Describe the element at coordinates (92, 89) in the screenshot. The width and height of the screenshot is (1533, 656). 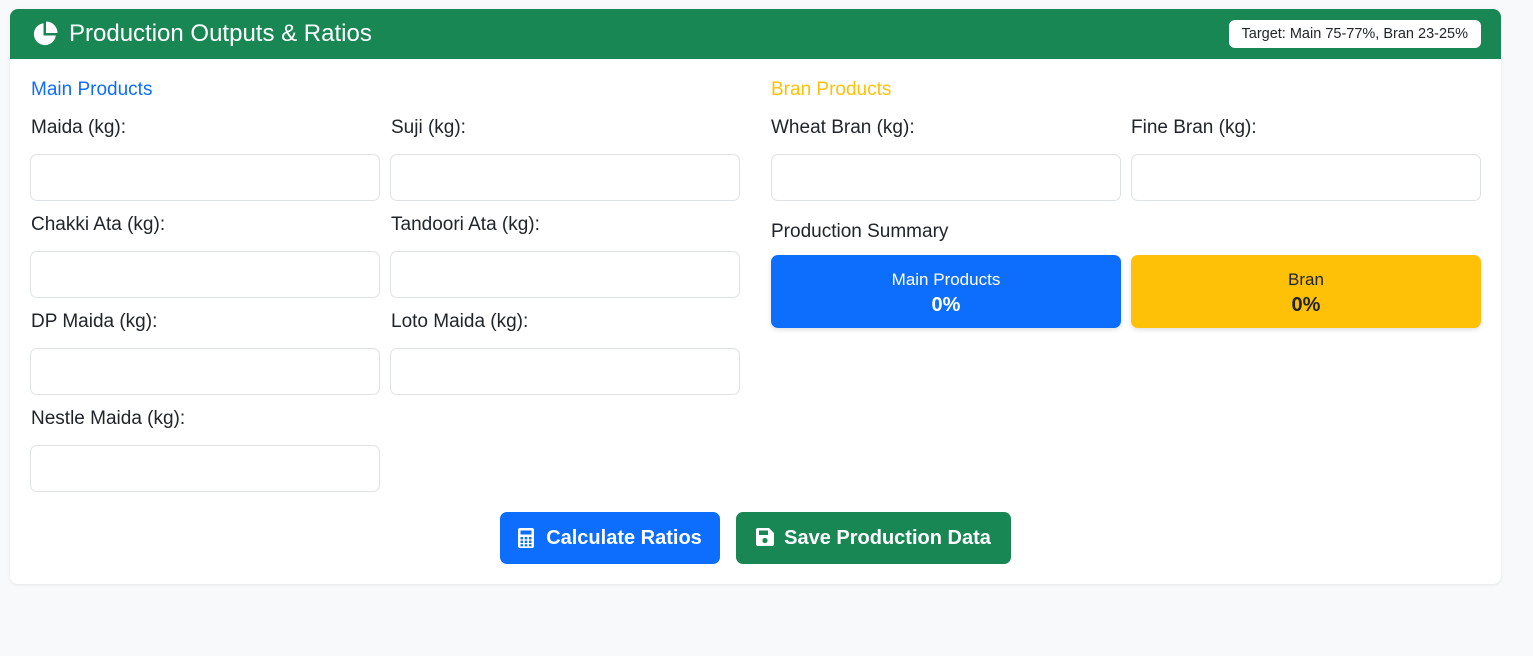
I see `main-products-title: Main Products` at that location.